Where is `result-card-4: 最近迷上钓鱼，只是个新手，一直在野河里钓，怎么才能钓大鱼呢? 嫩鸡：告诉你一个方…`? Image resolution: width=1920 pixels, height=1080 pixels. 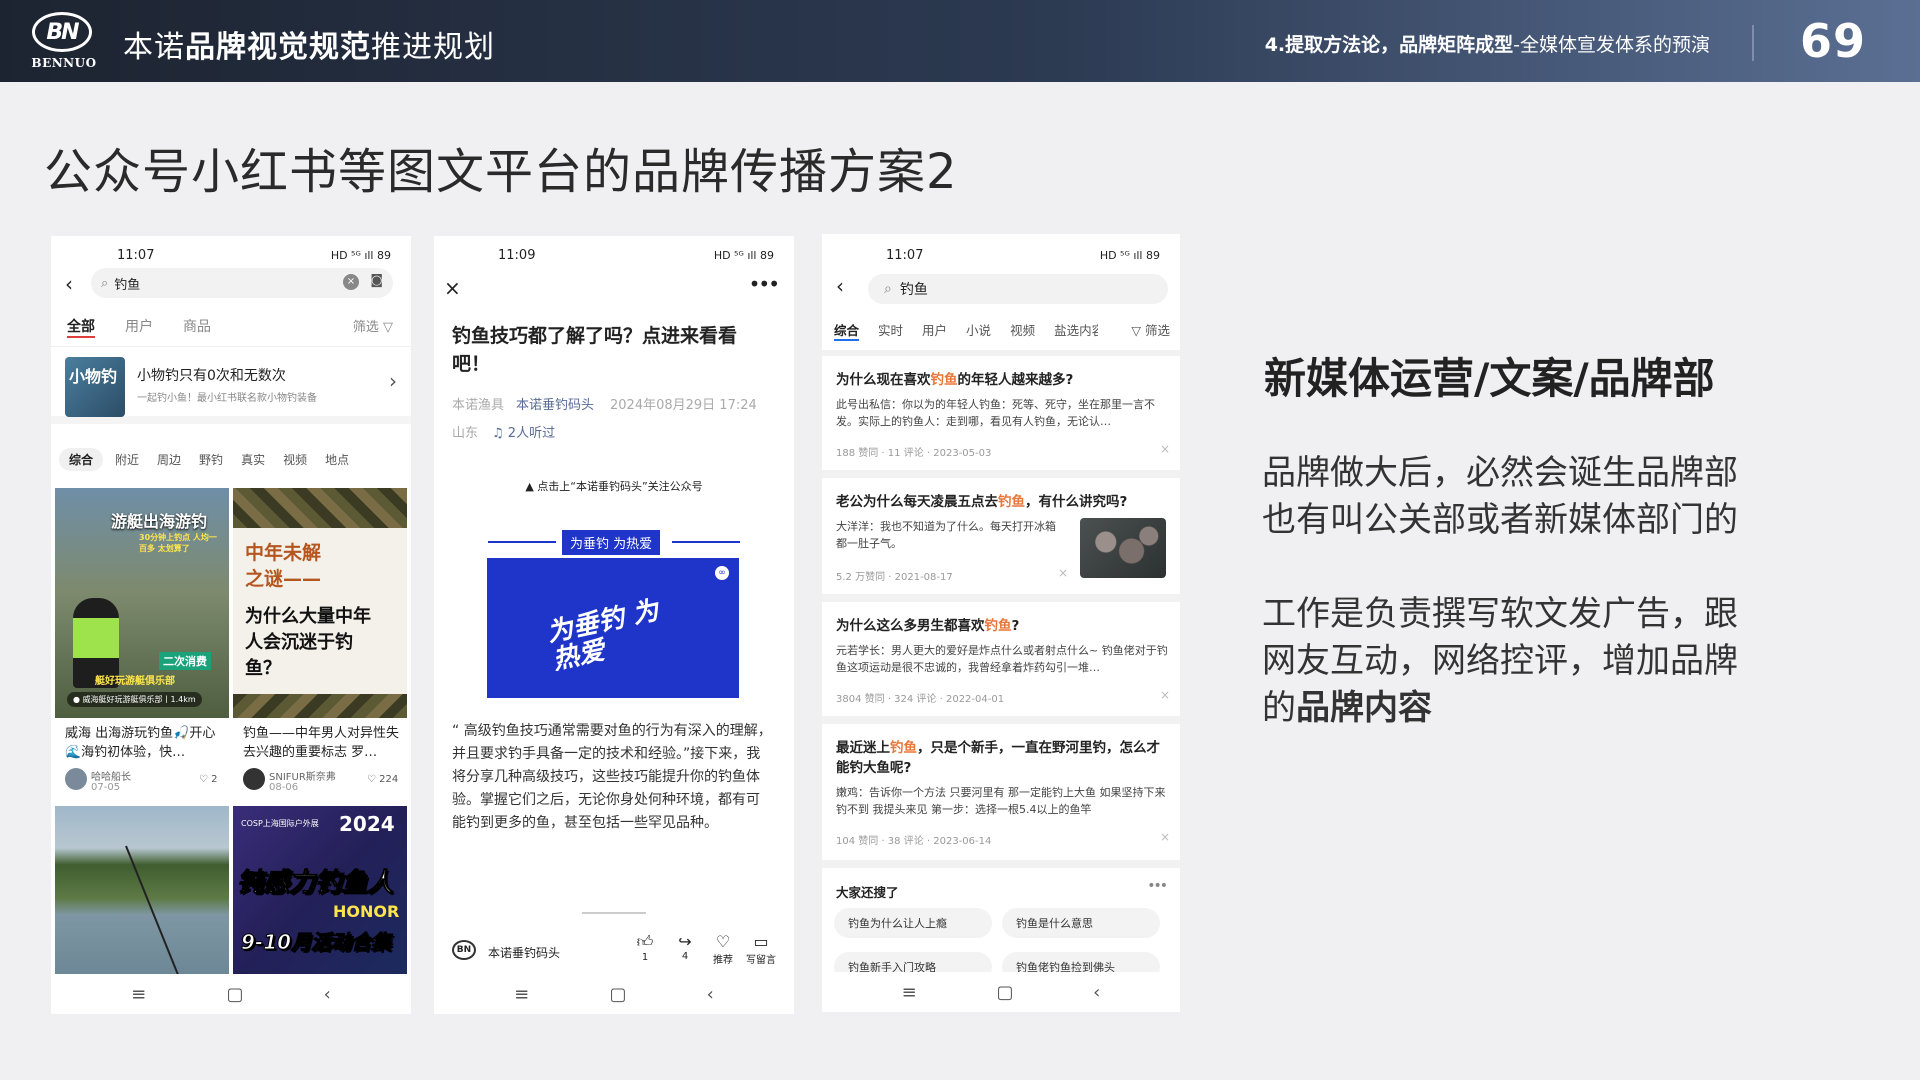 result-card-4: 最近迷上钓鱼，只是个新手，一直在野河里钓，怎么才能钓大鱼呢? 嫩鸡：告诉你一个方… is located at coordinates (1001, 792).